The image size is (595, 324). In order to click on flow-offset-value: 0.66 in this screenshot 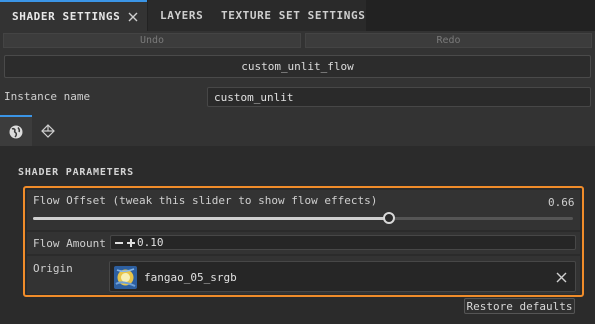, I will do `click(561, 202)`.